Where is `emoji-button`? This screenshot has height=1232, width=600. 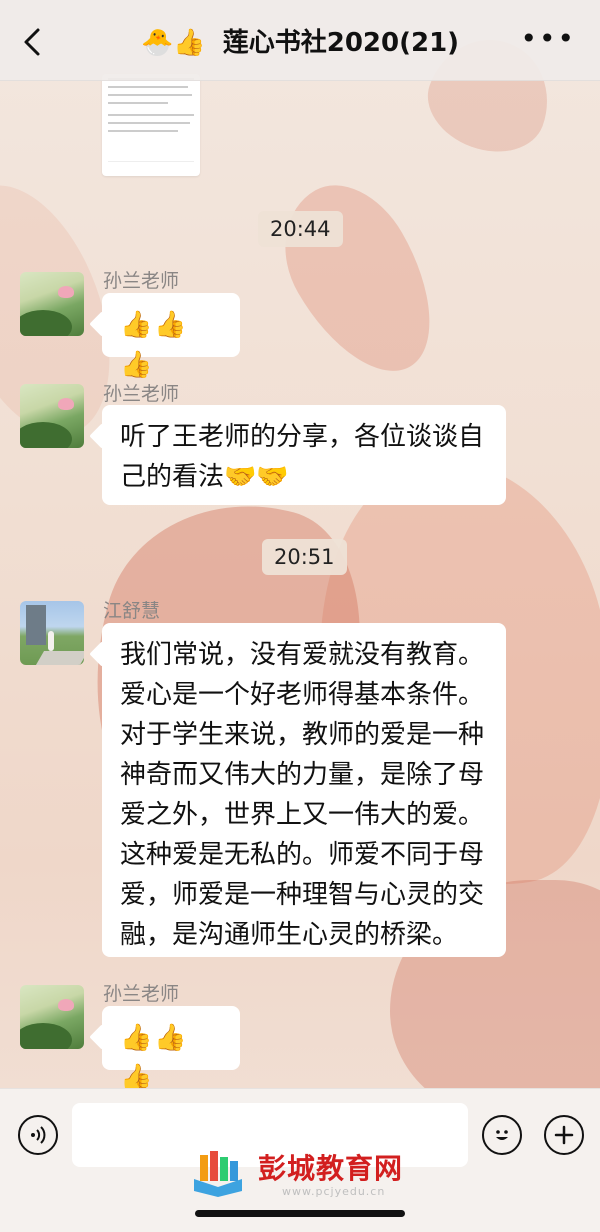
emoji-button is located at coordinates (502, 1135).